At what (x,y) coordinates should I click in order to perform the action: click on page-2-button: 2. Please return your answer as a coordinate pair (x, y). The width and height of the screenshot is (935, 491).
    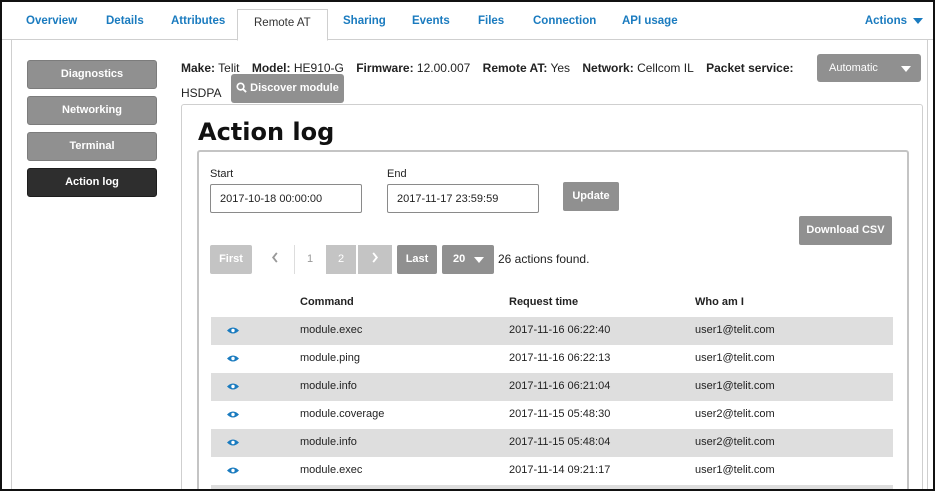
    Looking at the image, I should click on (341, 259).